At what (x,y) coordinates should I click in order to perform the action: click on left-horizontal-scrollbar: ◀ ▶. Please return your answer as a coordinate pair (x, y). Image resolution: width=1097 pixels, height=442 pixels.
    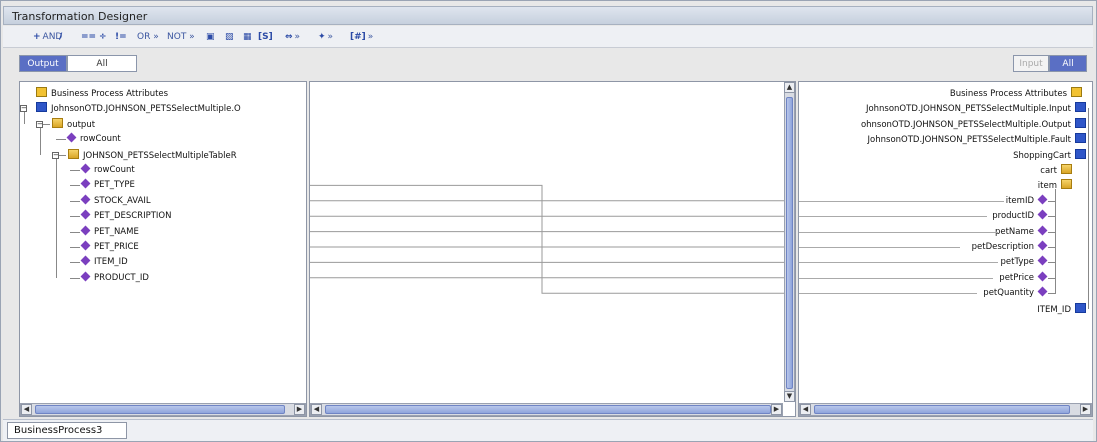
    Looking at the image, I should click on (163, 409).